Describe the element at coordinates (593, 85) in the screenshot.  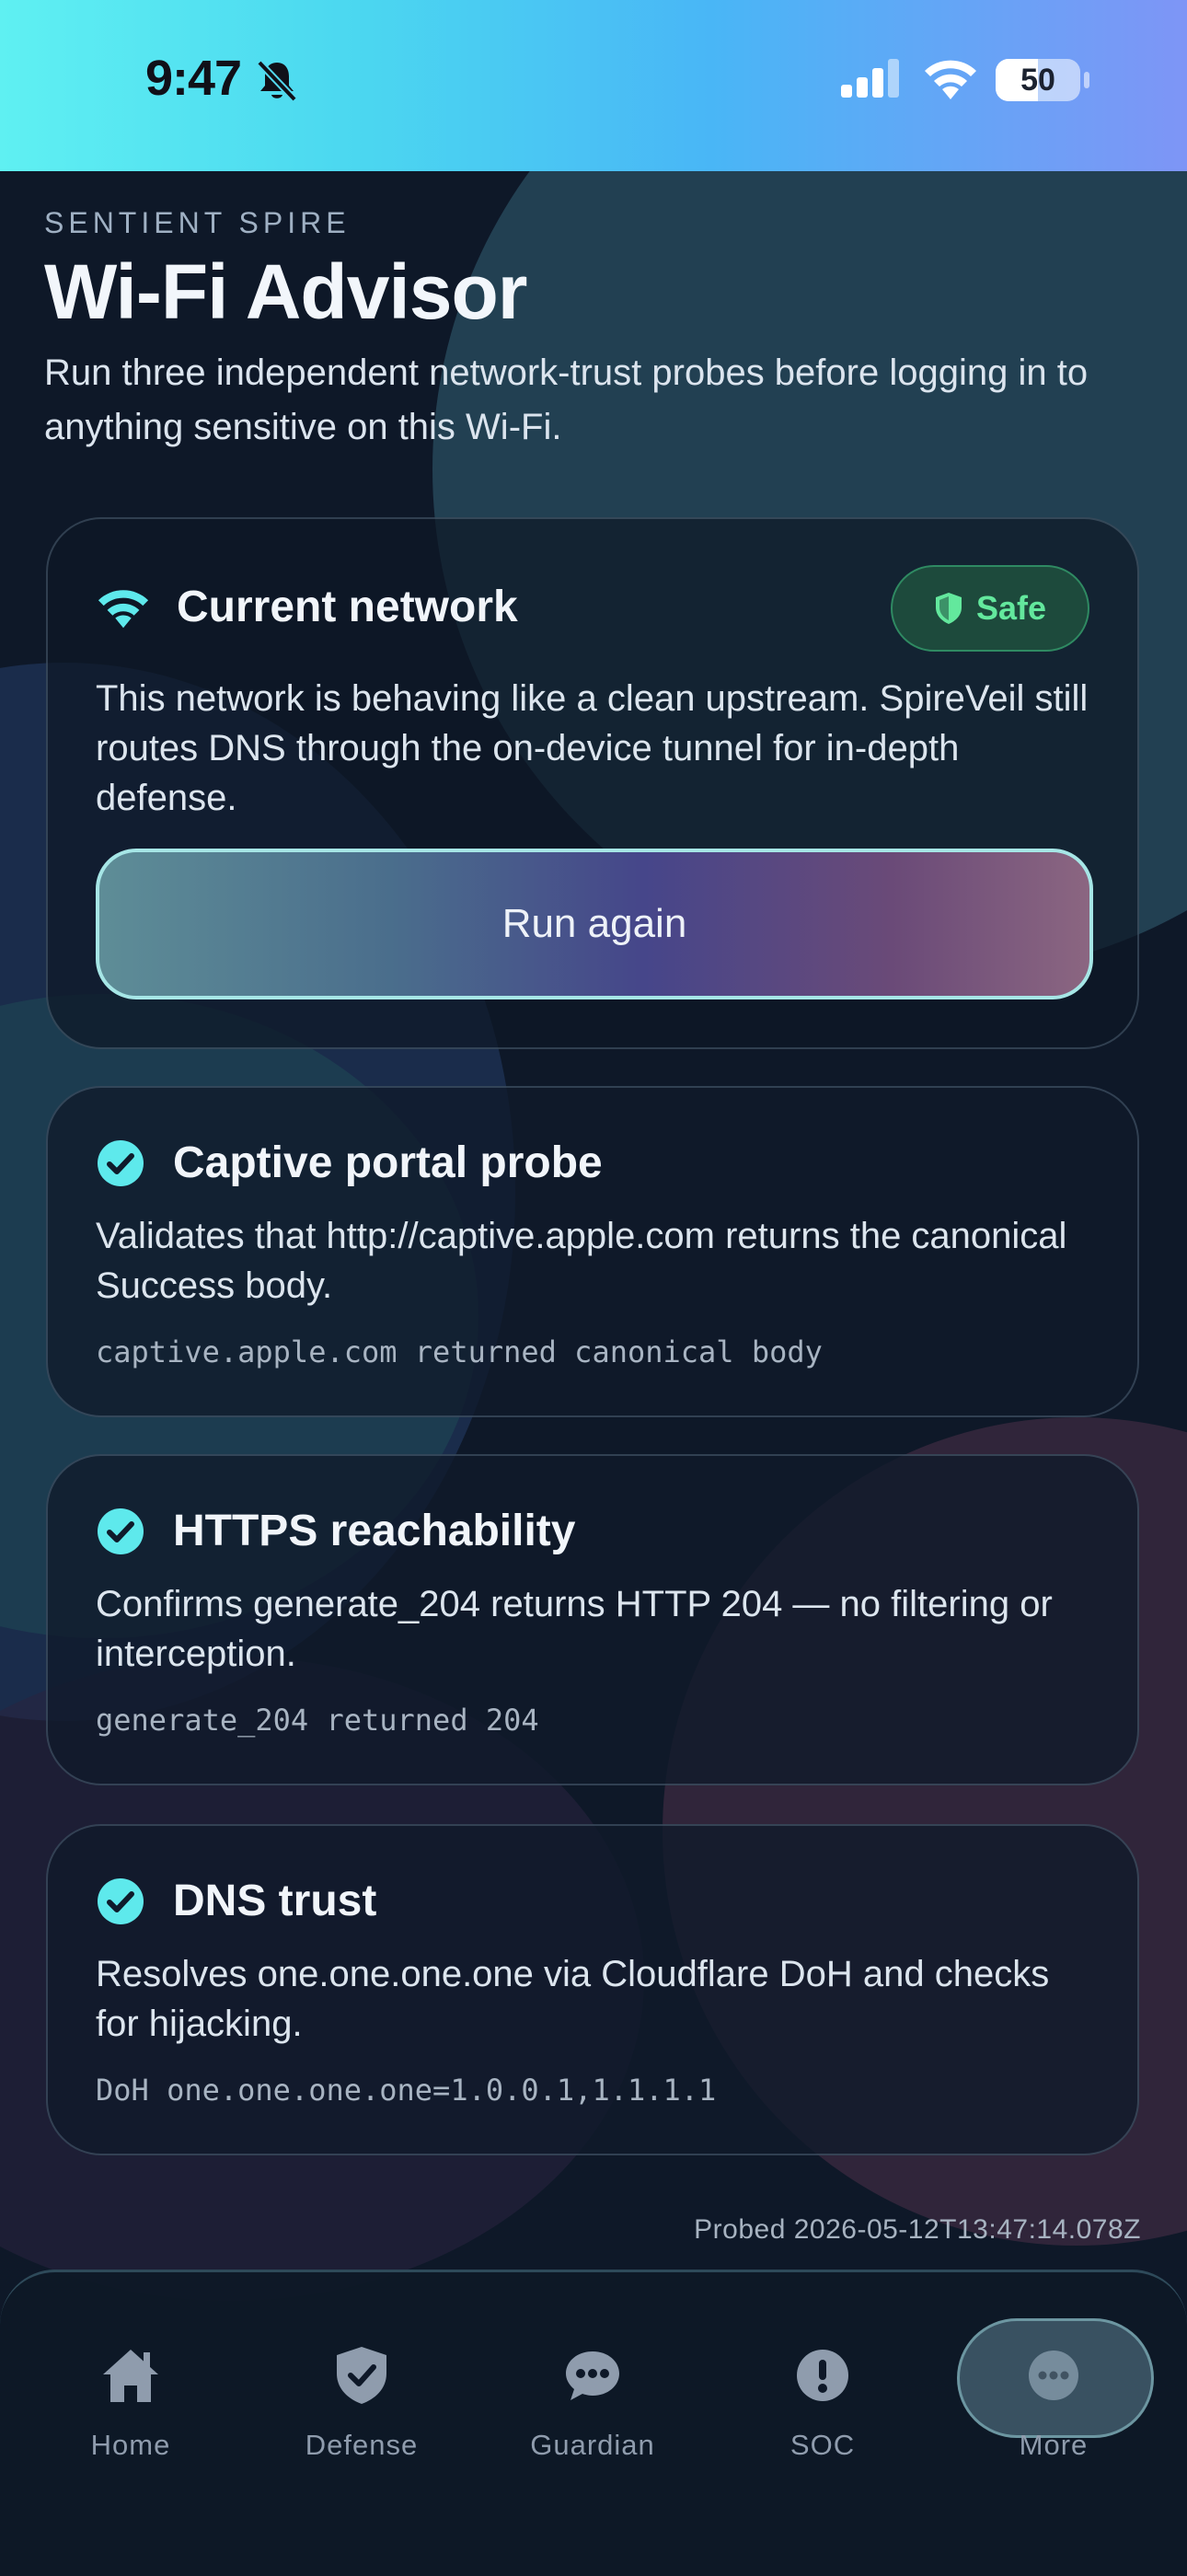
I see `status-bar: 9:47 50` at that location.